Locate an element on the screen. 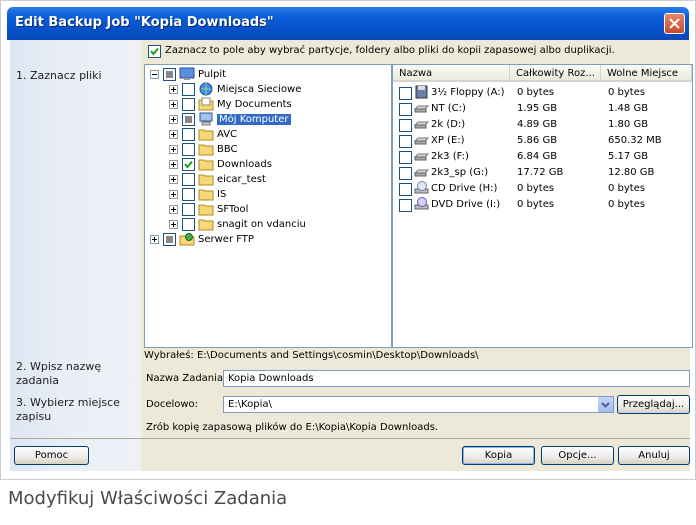  backup-button: Kopia is located at coordinates (498, 455).